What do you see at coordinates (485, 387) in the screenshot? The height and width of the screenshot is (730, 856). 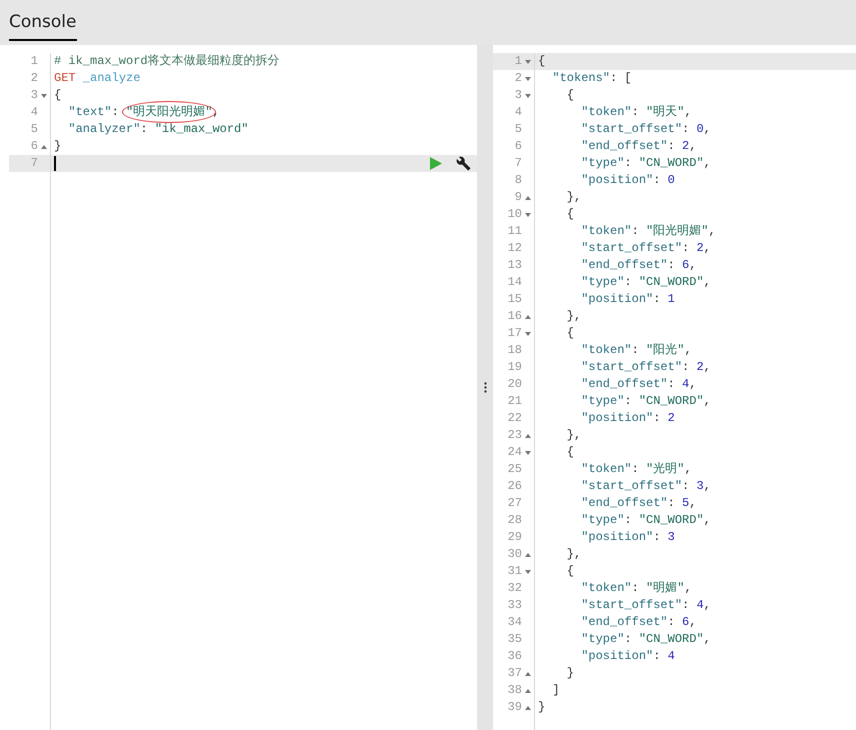 I see `drag-handle-icon` at bounding box center [485, 387].